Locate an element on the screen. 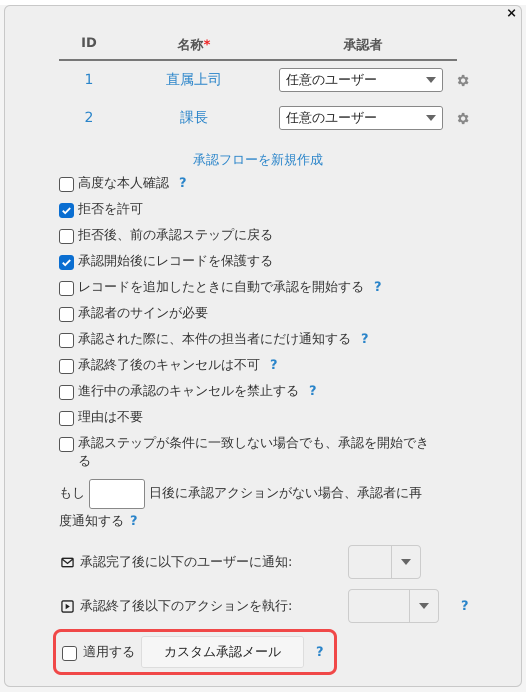 This screenshot has width=526, height=692. step-name-link: 直属上司 is located at coordinates (194, 80).